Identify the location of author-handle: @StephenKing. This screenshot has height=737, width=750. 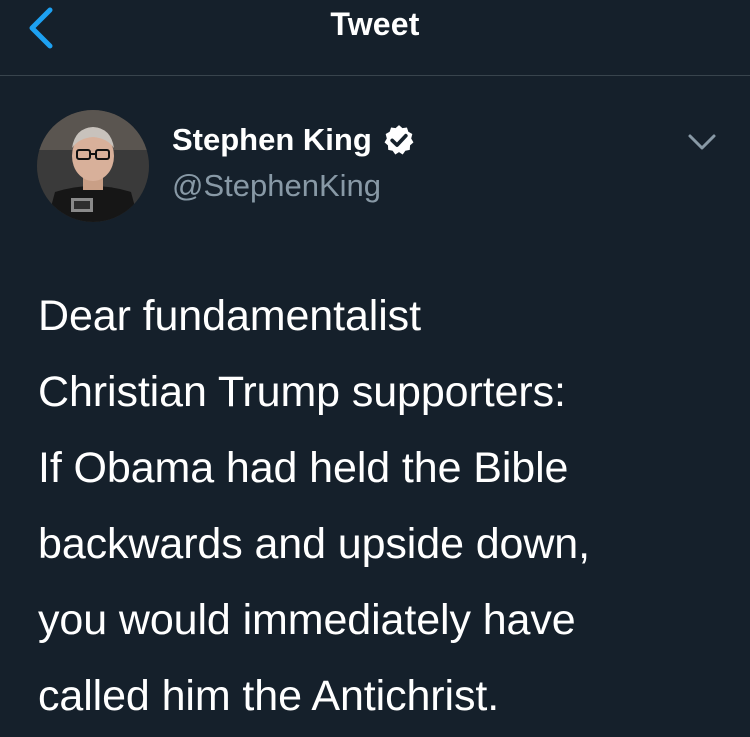
(276, 186).